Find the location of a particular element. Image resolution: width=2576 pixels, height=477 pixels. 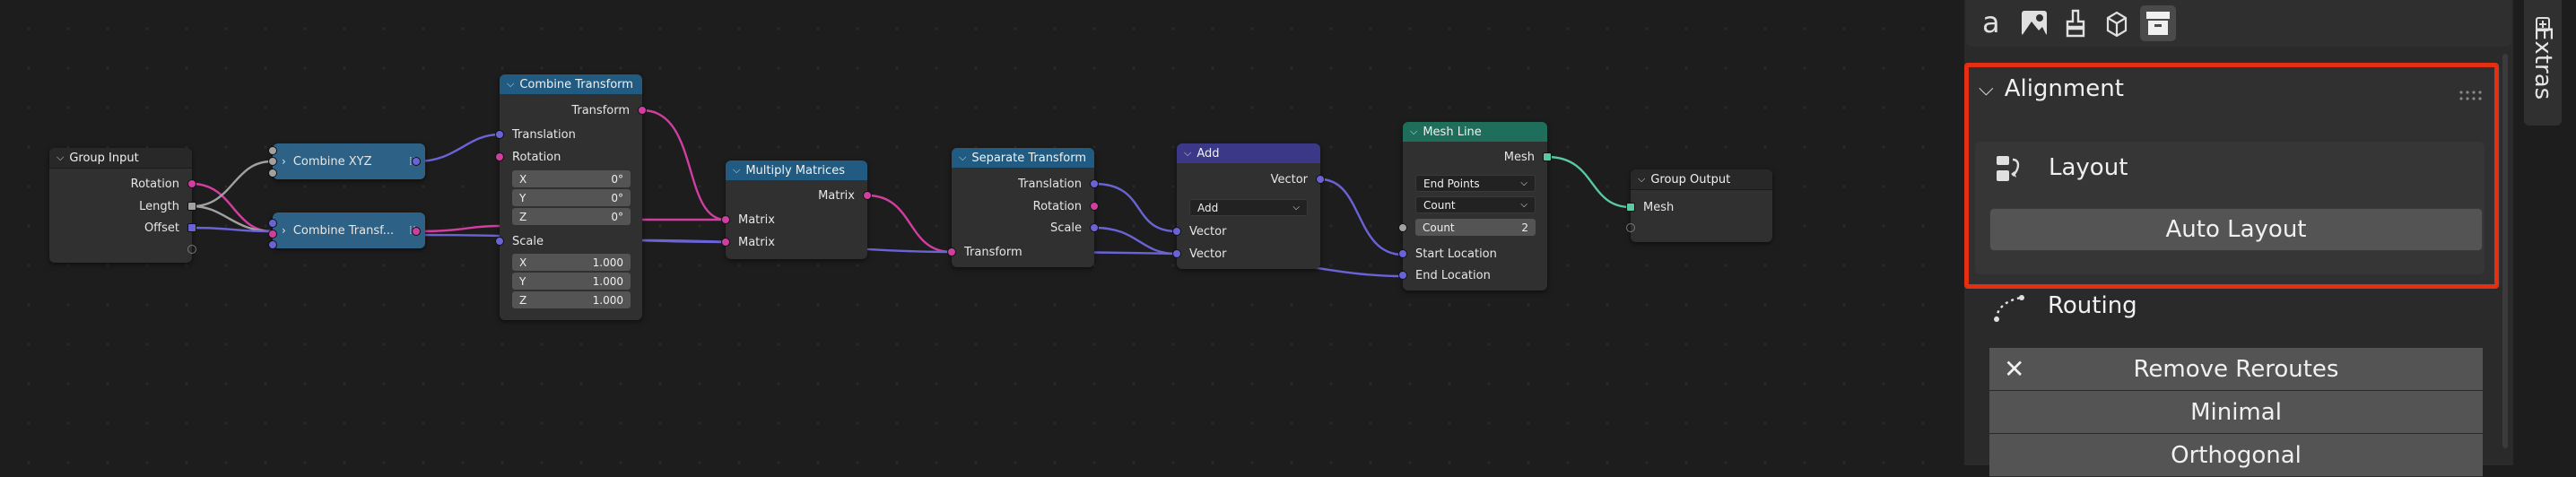

node-header: ⌵ Group Input is located at coordinates (120, 158).